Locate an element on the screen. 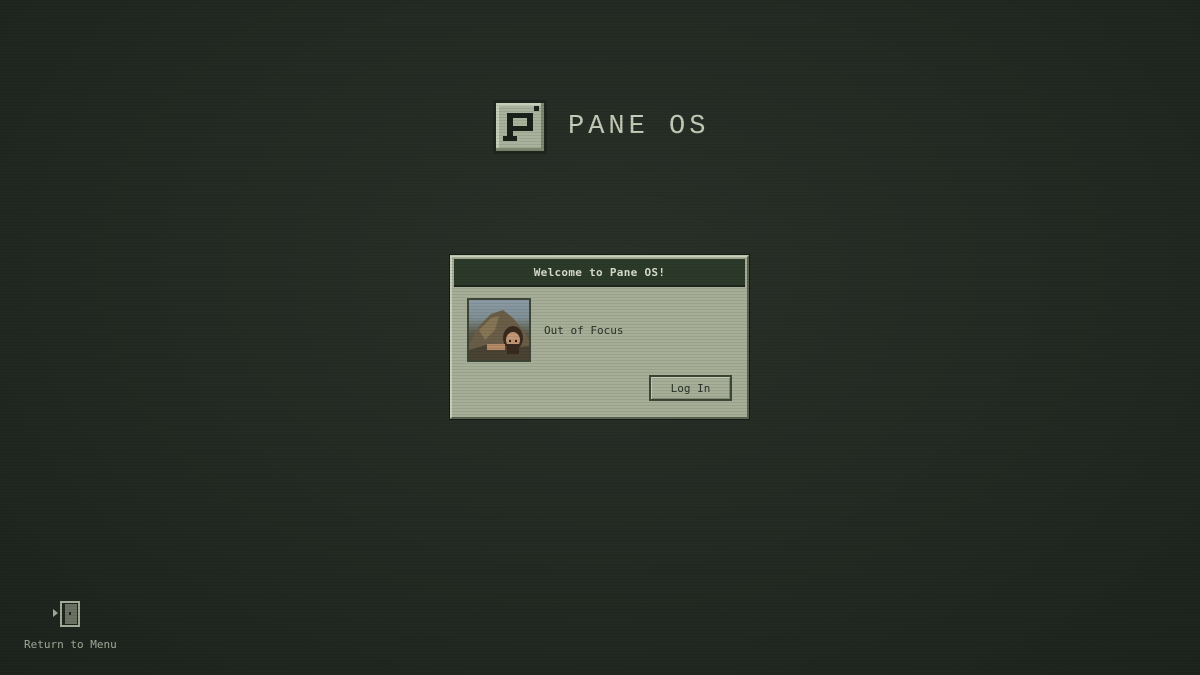 Image resolution: width=1200 pixels, height=675 pixels. pane-os-logo-icon is located at coordinates (520, 127).